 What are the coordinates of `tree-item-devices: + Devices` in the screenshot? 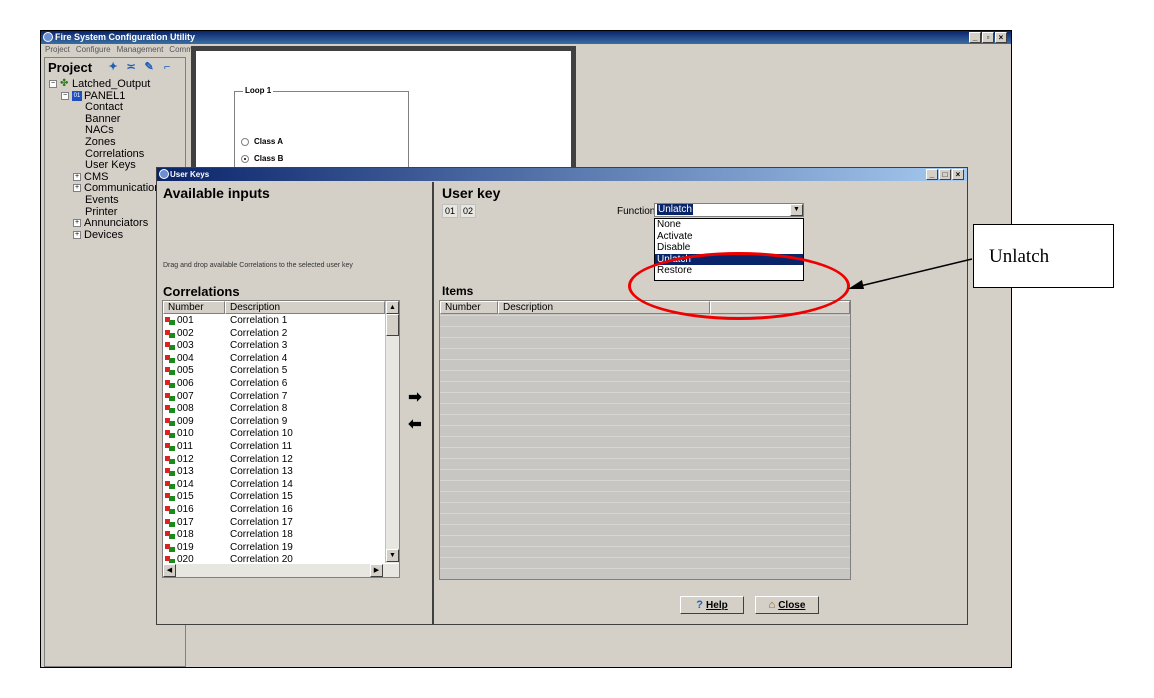 It's located at (98, 235).